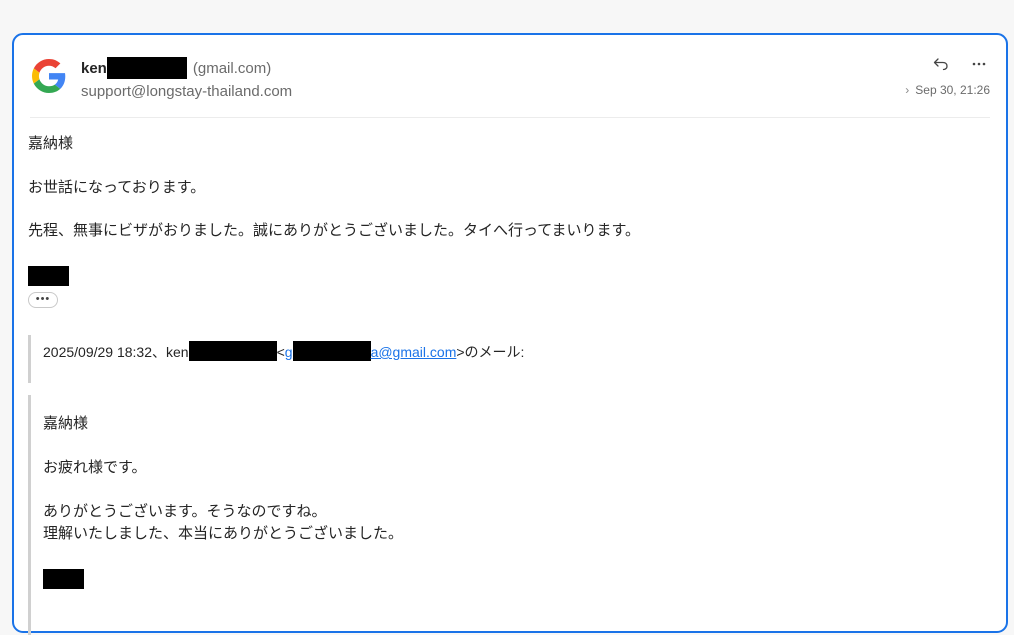 This screenshot has width=1014, height=635. Describe the element at coordinates (283, 351) in the screenshot. I see `quote-header: 2025/09/29 18:32、ken <g a@gmail.com>のメール:` at that location.